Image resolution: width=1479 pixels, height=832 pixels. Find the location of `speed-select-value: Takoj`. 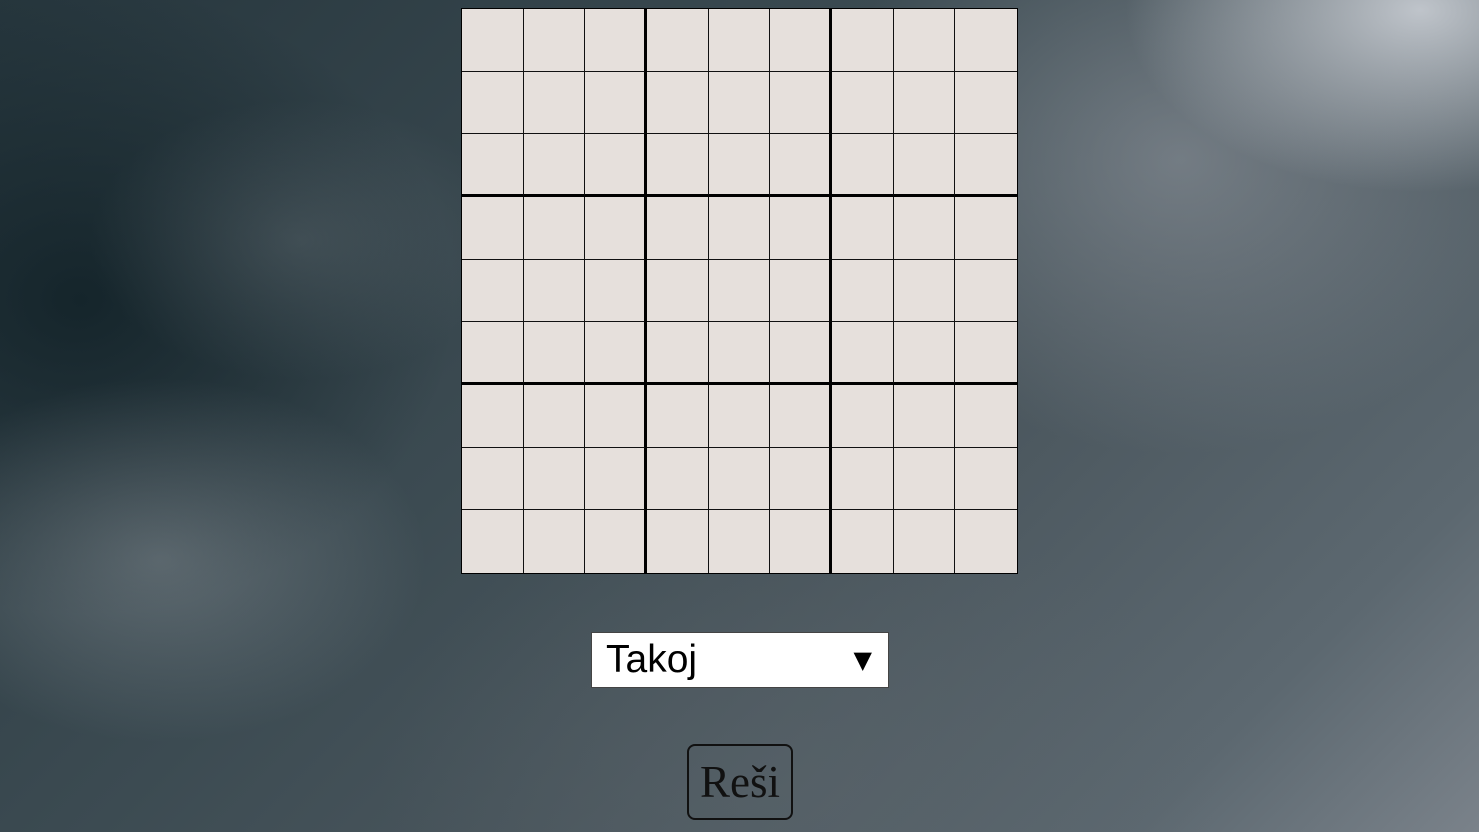

speed-select-value: Takoj is located at coordinates (652, 659).